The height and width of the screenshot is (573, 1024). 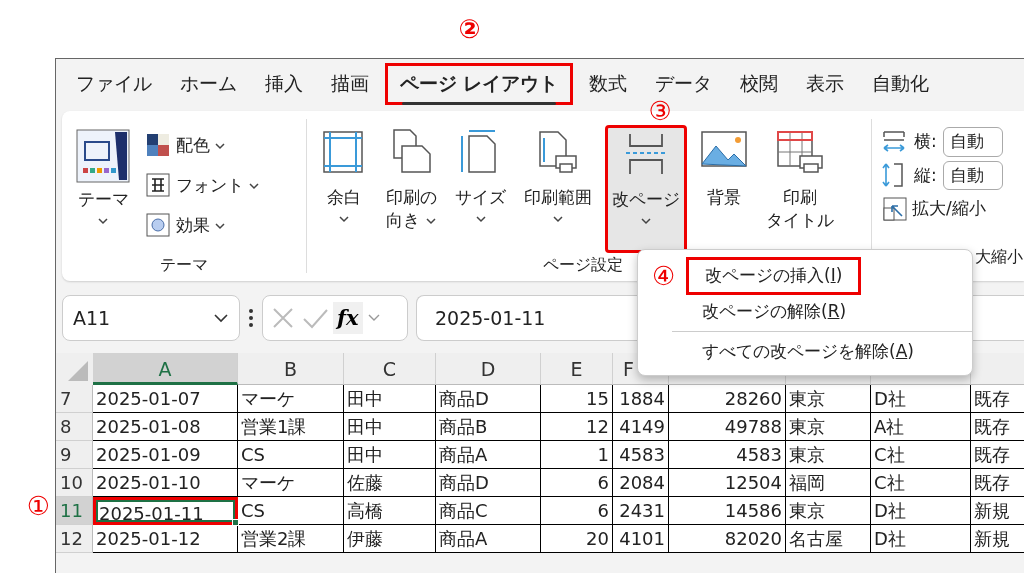 What do you see at coordinates (165, 455) in the screenshot?
I see `table-cell: 2025-01-09` at bounding box center [165, 455].